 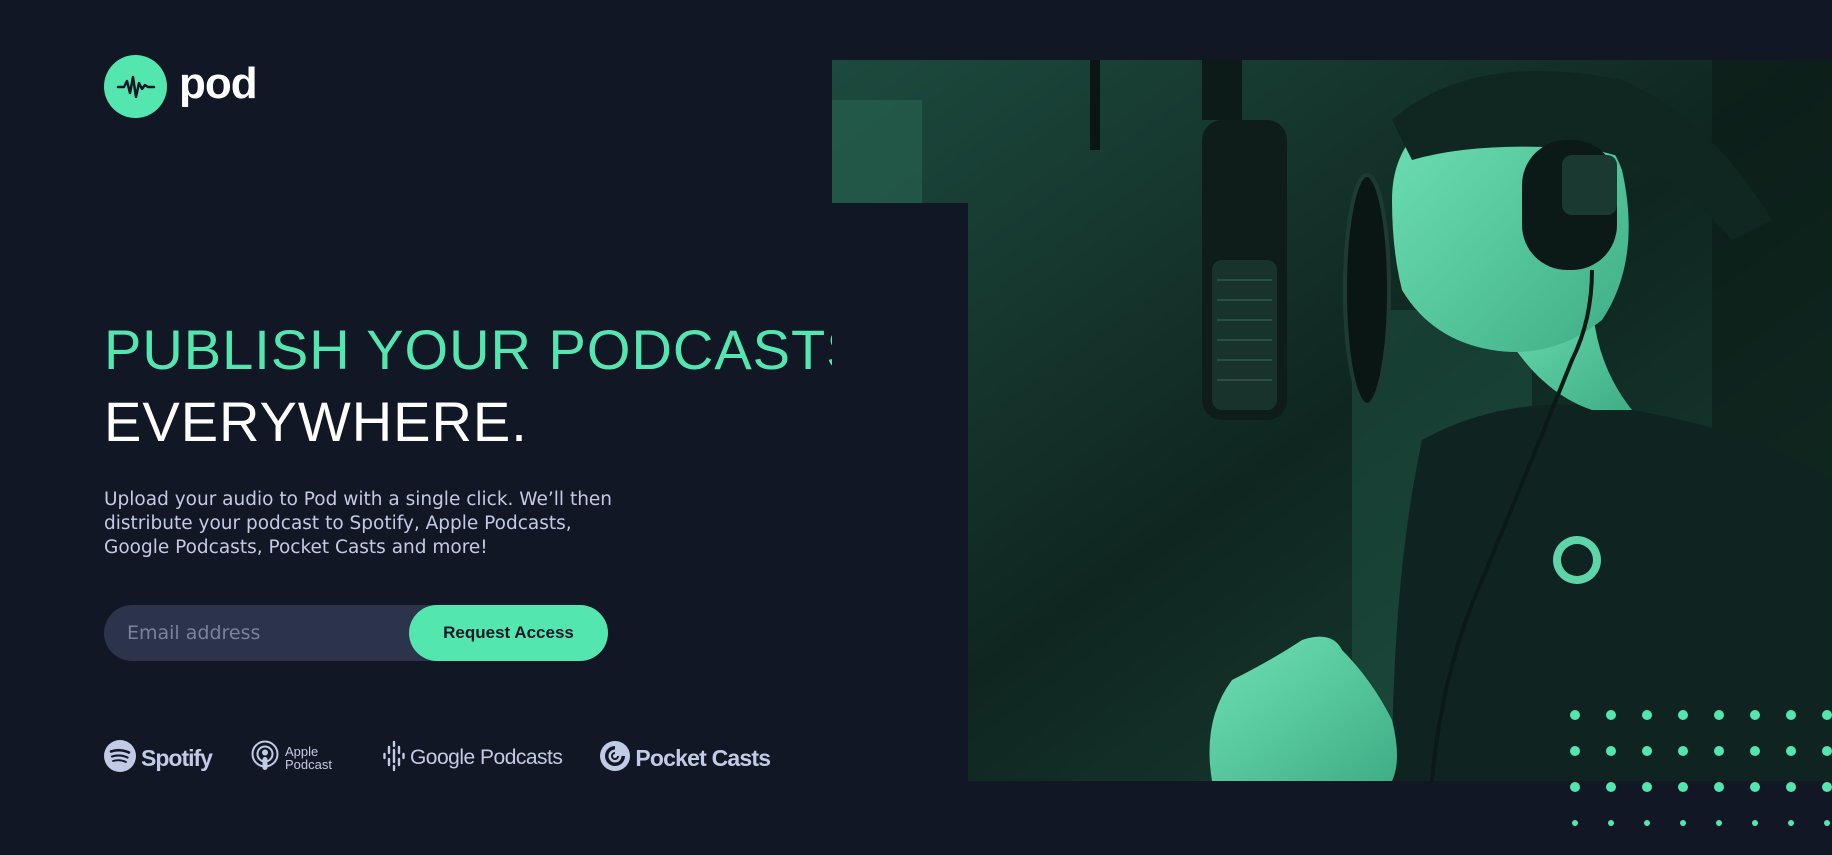 I want to click on platform-label: Google Podcasts, so click(x=486, y=757).